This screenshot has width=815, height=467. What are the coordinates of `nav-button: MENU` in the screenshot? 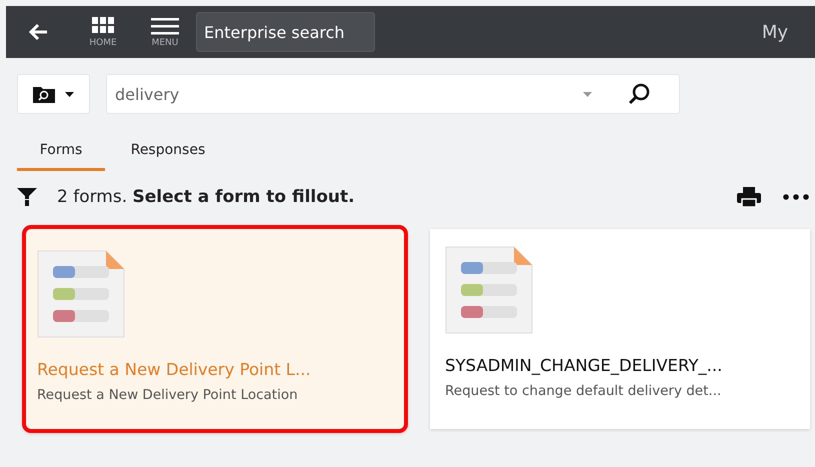 It's located at (165, 32).